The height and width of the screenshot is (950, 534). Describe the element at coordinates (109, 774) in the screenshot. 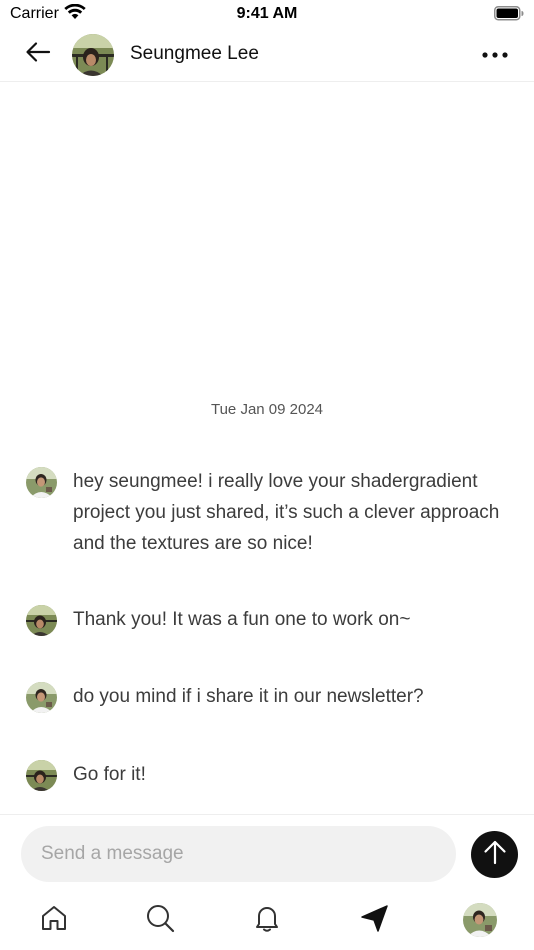

I see `message-text: Go for it!` at that location.